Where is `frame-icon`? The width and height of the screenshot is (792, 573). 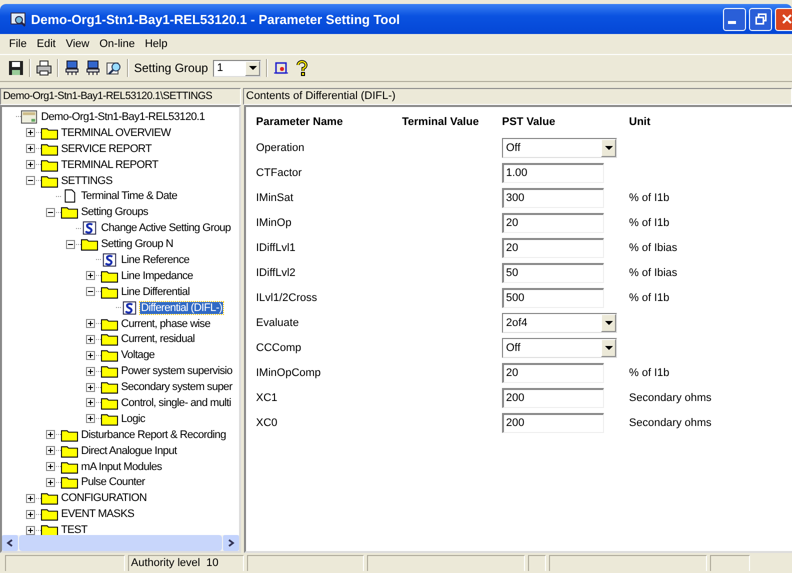 frame-icon is located at coordinates (281, 68).